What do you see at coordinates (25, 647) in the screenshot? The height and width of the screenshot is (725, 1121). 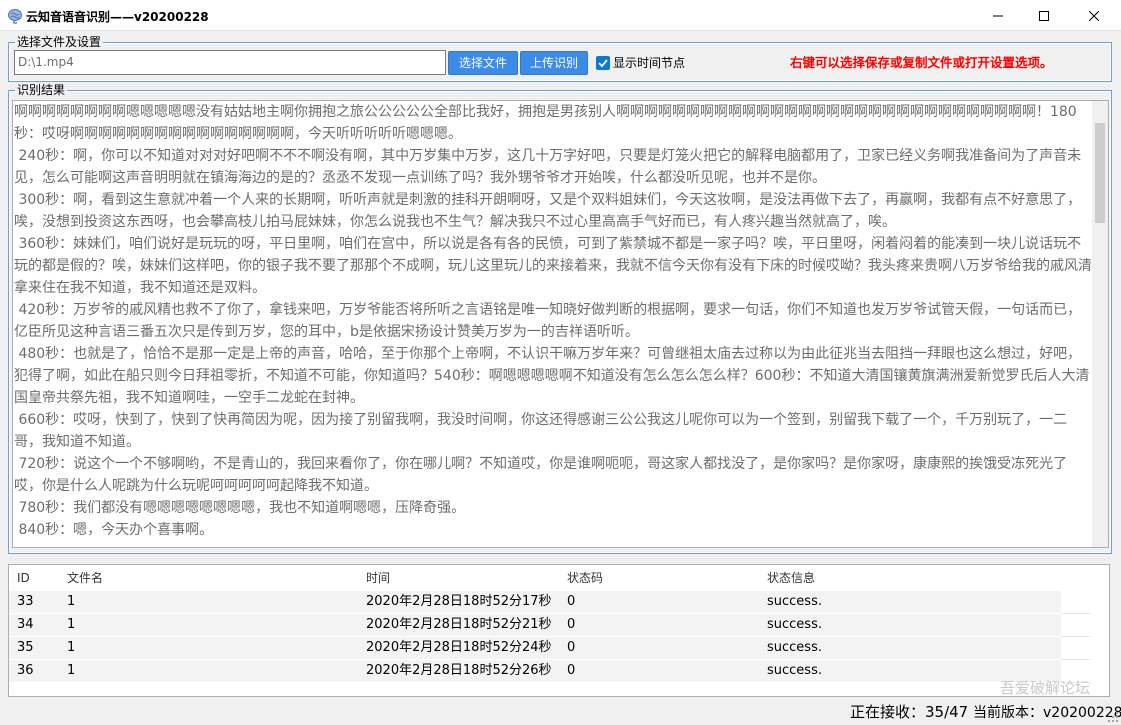 I see `cell-id: 35` at bounding box center [25, 647].